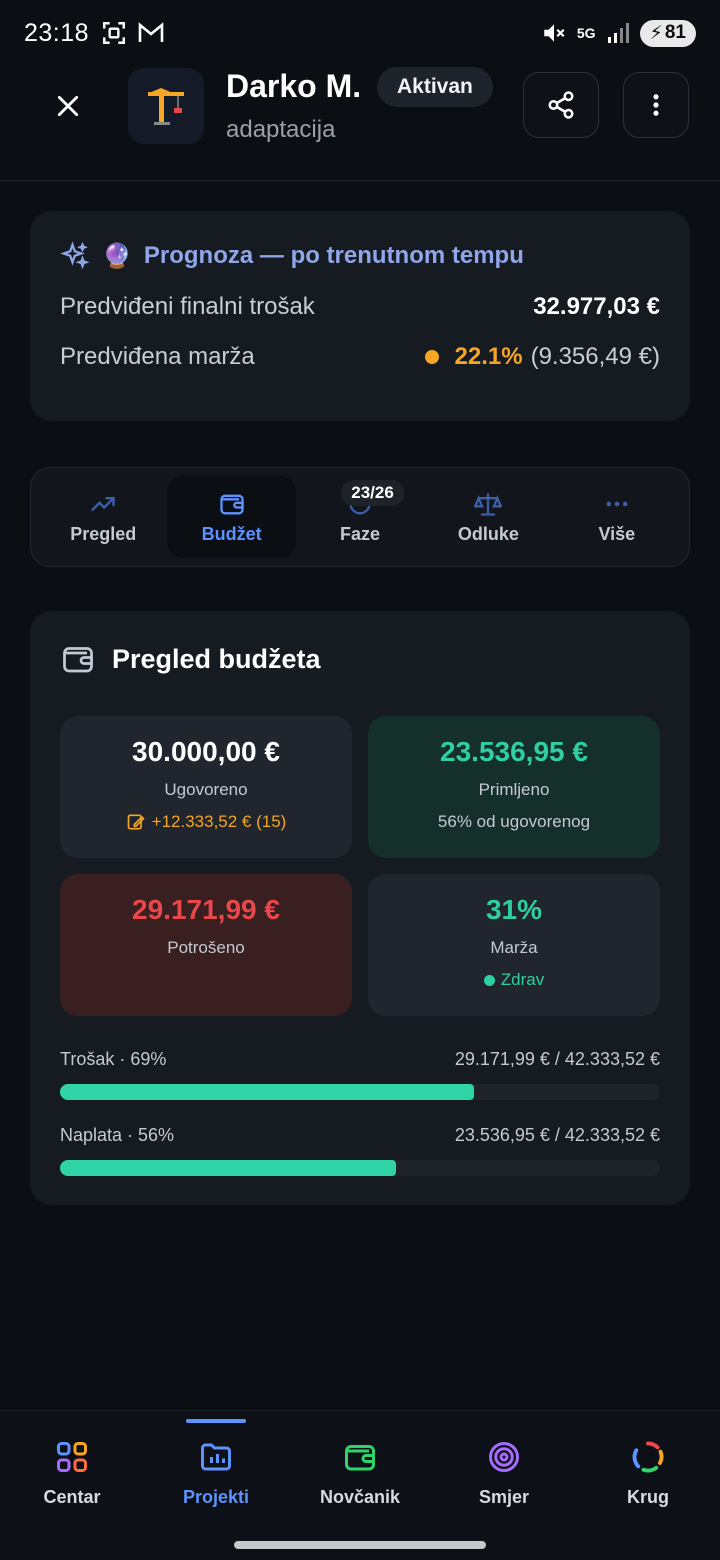  What do you see at coordinates (360, 1074) in the screenshot?
I see `cost-progress: Trošak · 69% 29.171,99 € / 42.333,52 €` at bounding box center [360, 1074].